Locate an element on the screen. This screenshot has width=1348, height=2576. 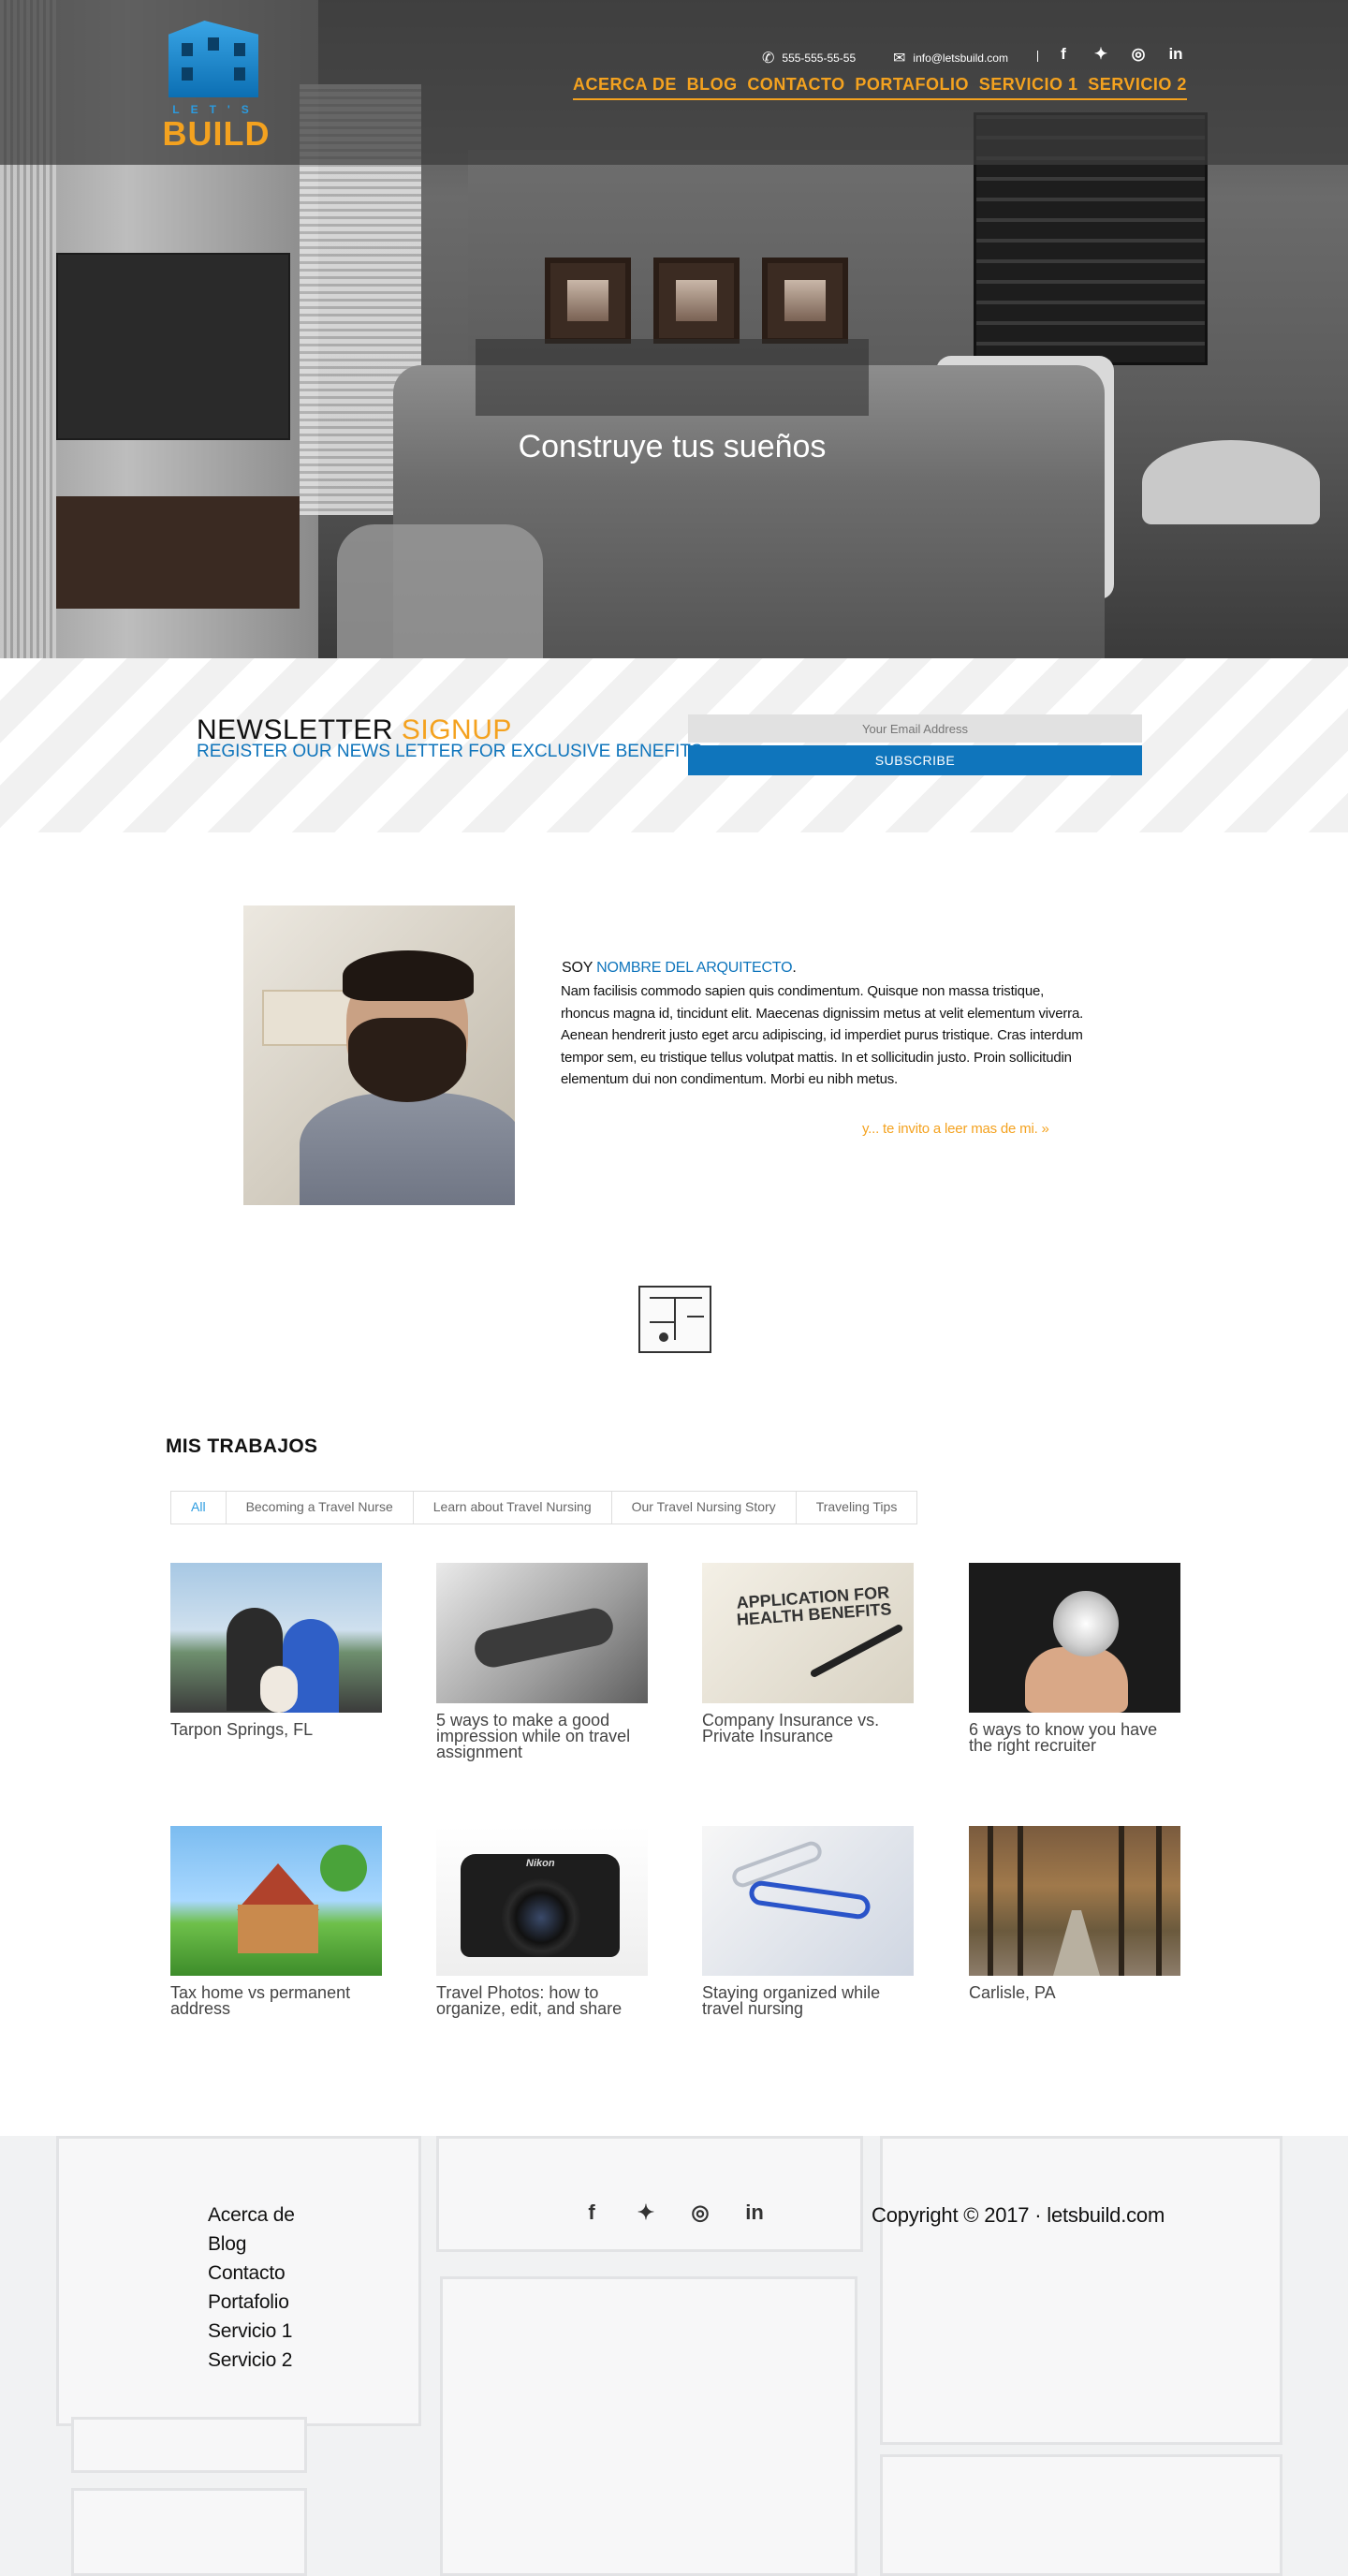
copyright: Copyright © 2017 · letsbuild.com is located at coordinates (1018, 2215).